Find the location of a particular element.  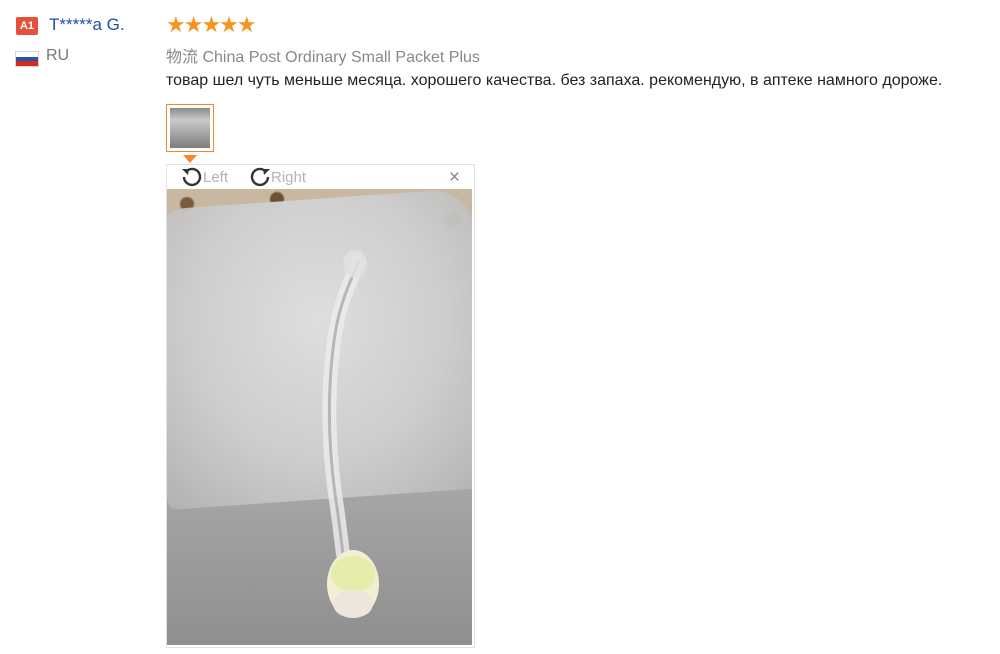

shipping-method: 物流 China Post Ordinary Small Packet Plus is located at coordinates (323, 57).